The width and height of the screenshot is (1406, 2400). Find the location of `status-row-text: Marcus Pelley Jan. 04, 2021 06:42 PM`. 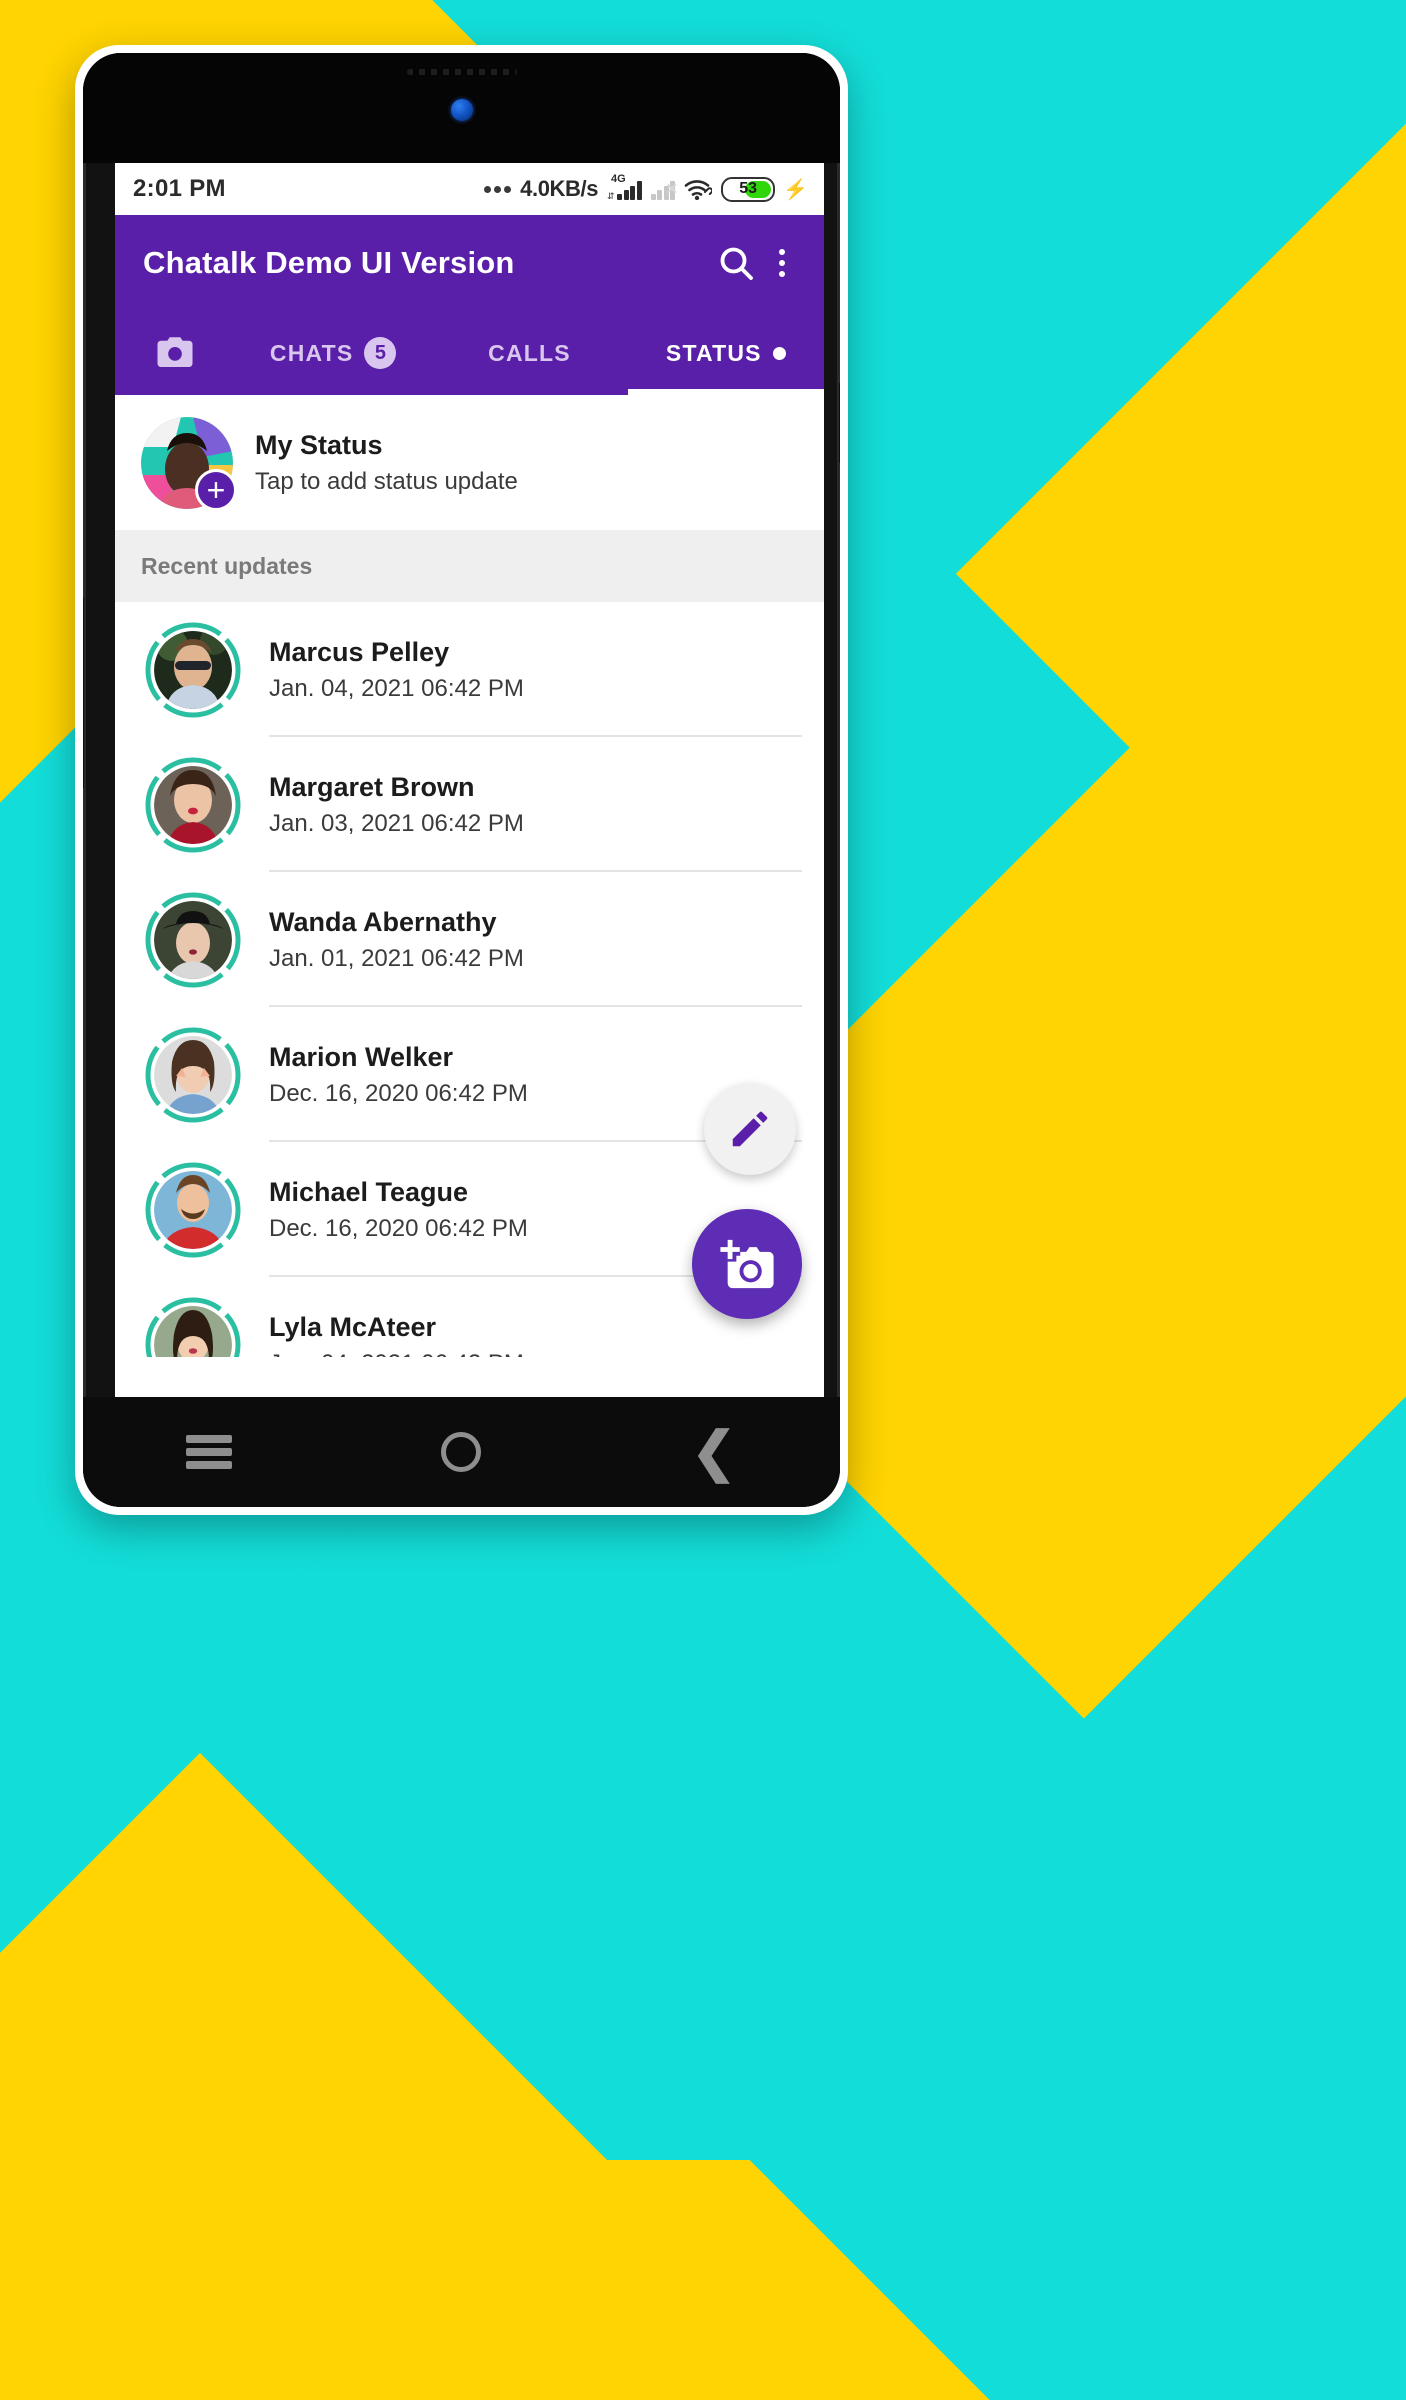

status-row-text: Marcus Pelley Jan. 04, 2021 06:42 PM is located at coordinates (396, 670).